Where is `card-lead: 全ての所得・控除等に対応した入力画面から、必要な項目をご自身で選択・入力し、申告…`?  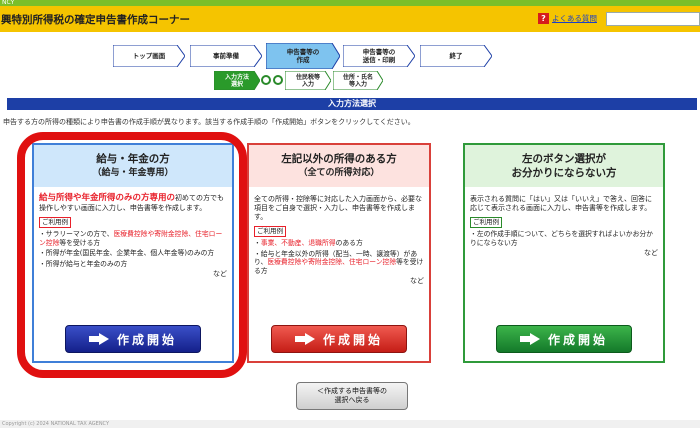
card-lead: 全ての所得・控除等に対応した入力画面から、必要な項目をご自身で選択・入力し、申告… is located at coordinates (338, 208).